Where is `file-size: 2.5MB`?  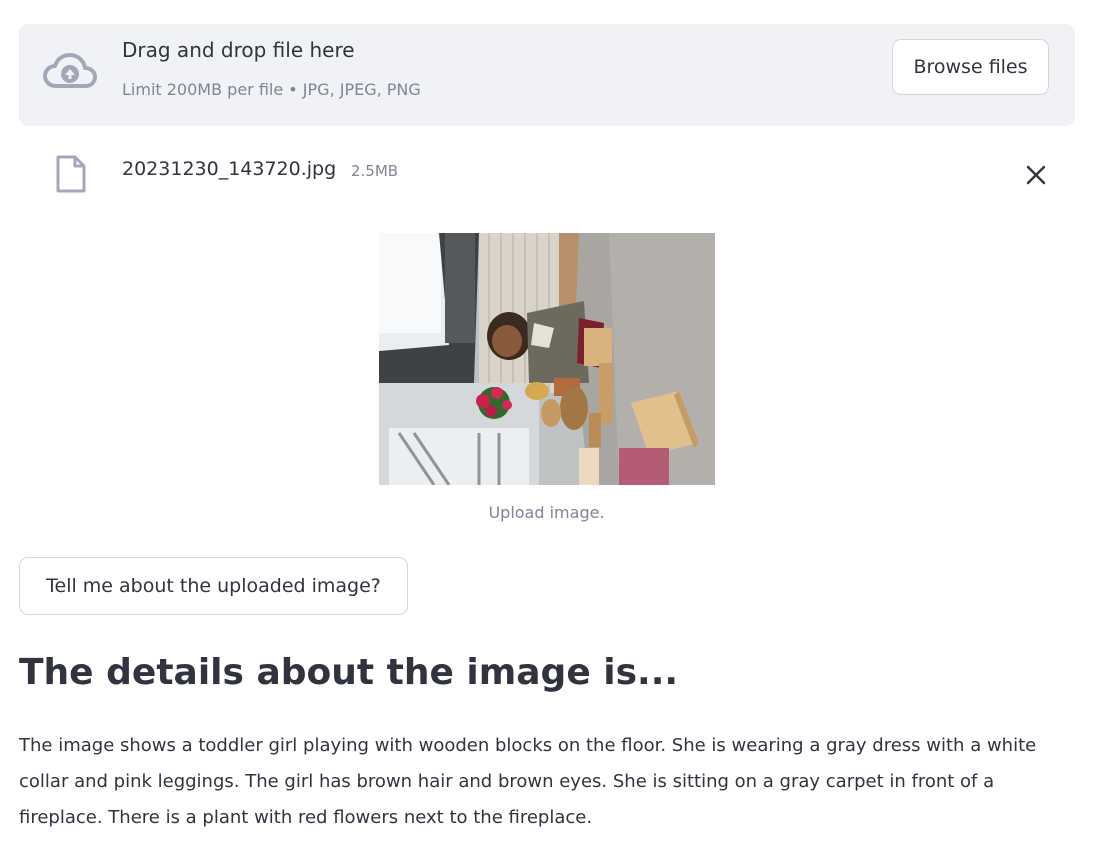
file-size: 2.5MB is located at coordinates (375, 171).